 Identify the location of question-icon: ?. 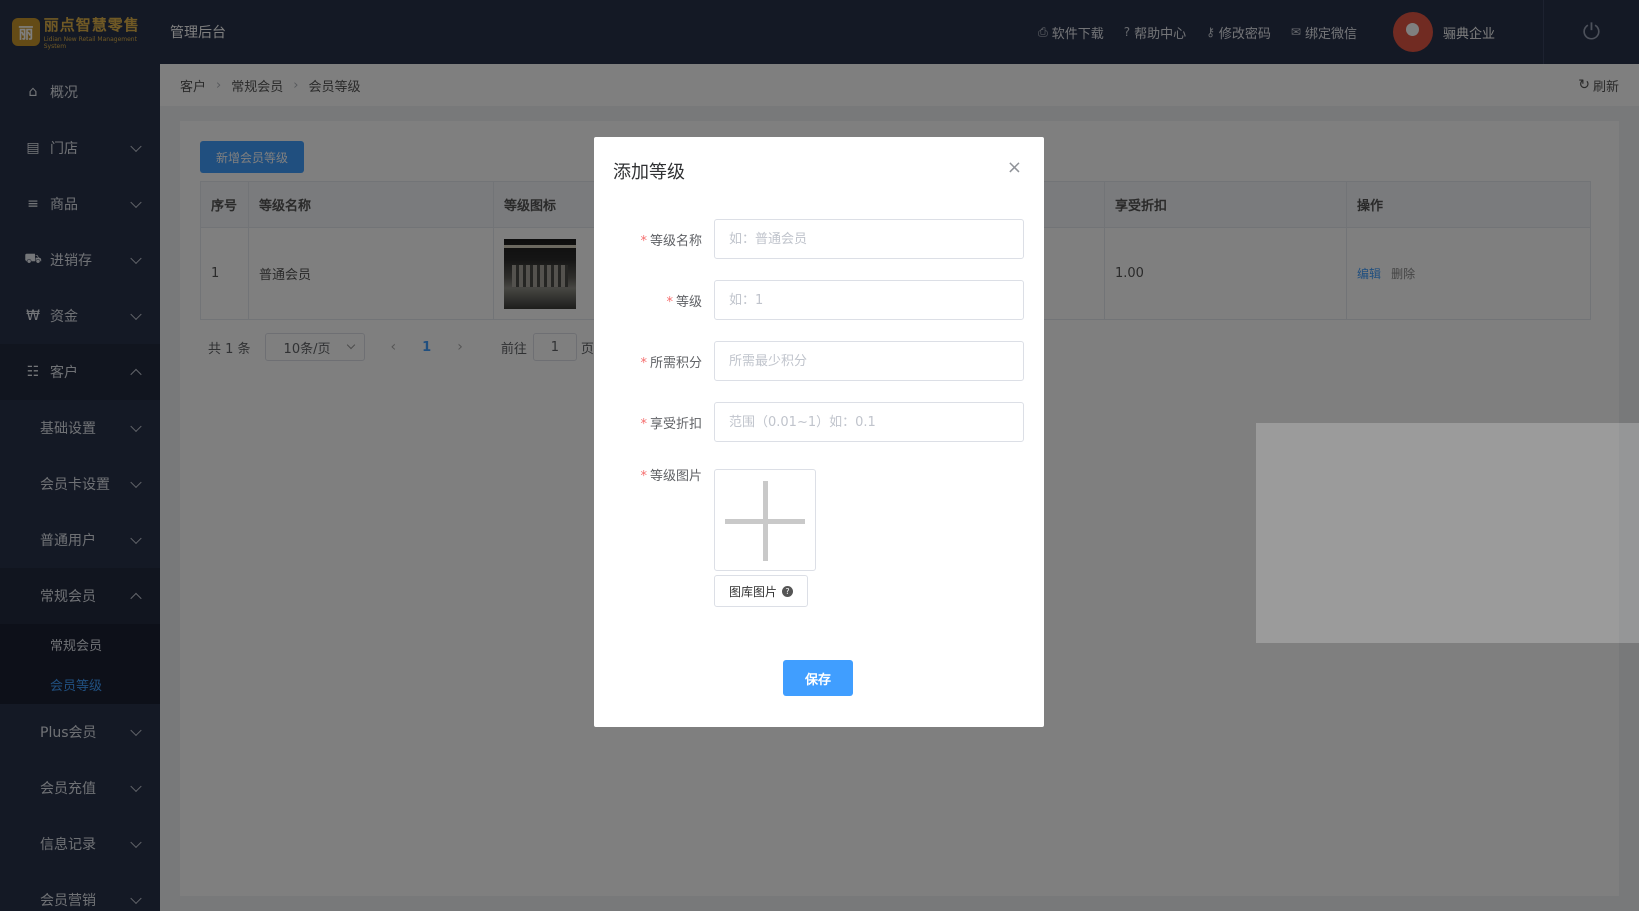
(787, 591).